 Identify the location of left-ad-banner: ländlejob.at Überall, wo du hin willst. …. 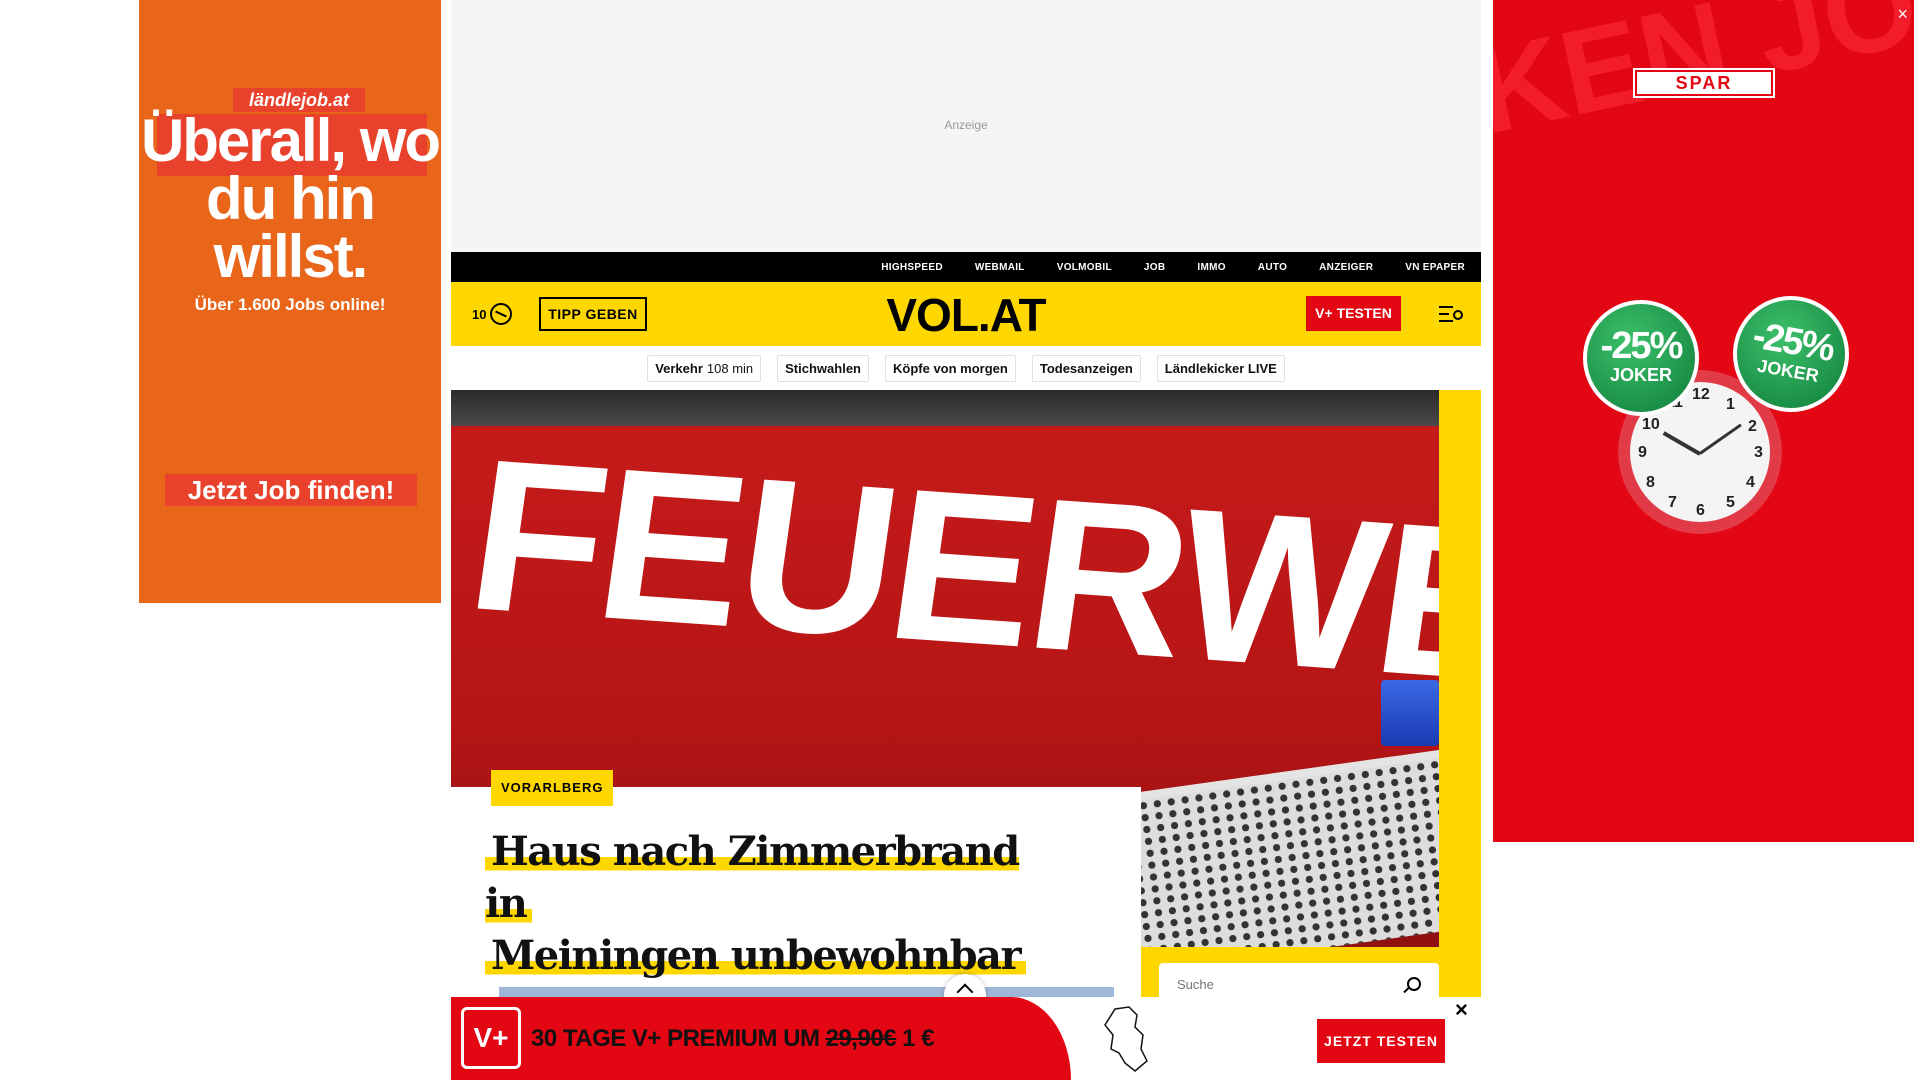
(290, 301).